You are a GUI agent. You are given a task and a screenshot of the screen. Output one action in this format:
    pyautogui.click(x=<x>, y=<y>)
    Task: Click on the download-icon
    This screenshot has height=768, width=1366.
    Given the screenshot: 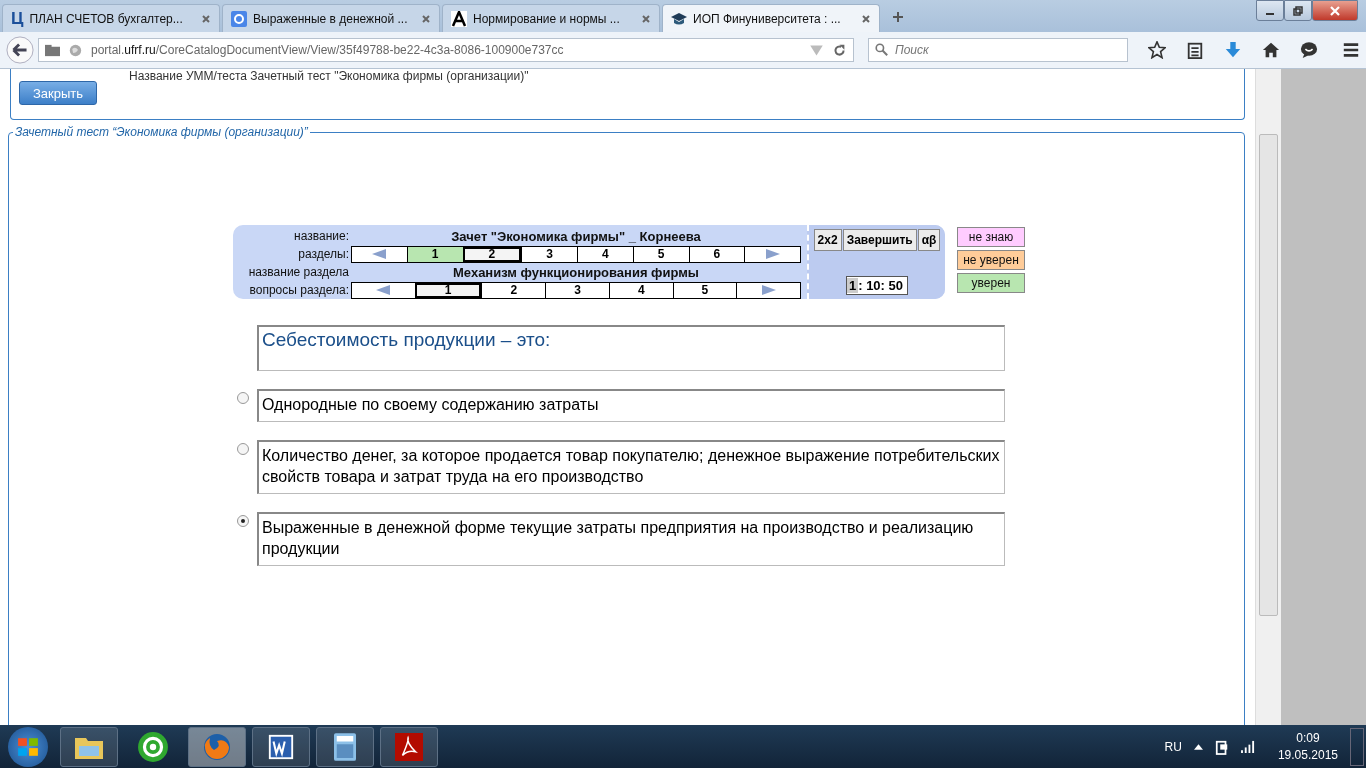 What is the action you would take?
    pyautogui.click(x=1233, y=50)
    